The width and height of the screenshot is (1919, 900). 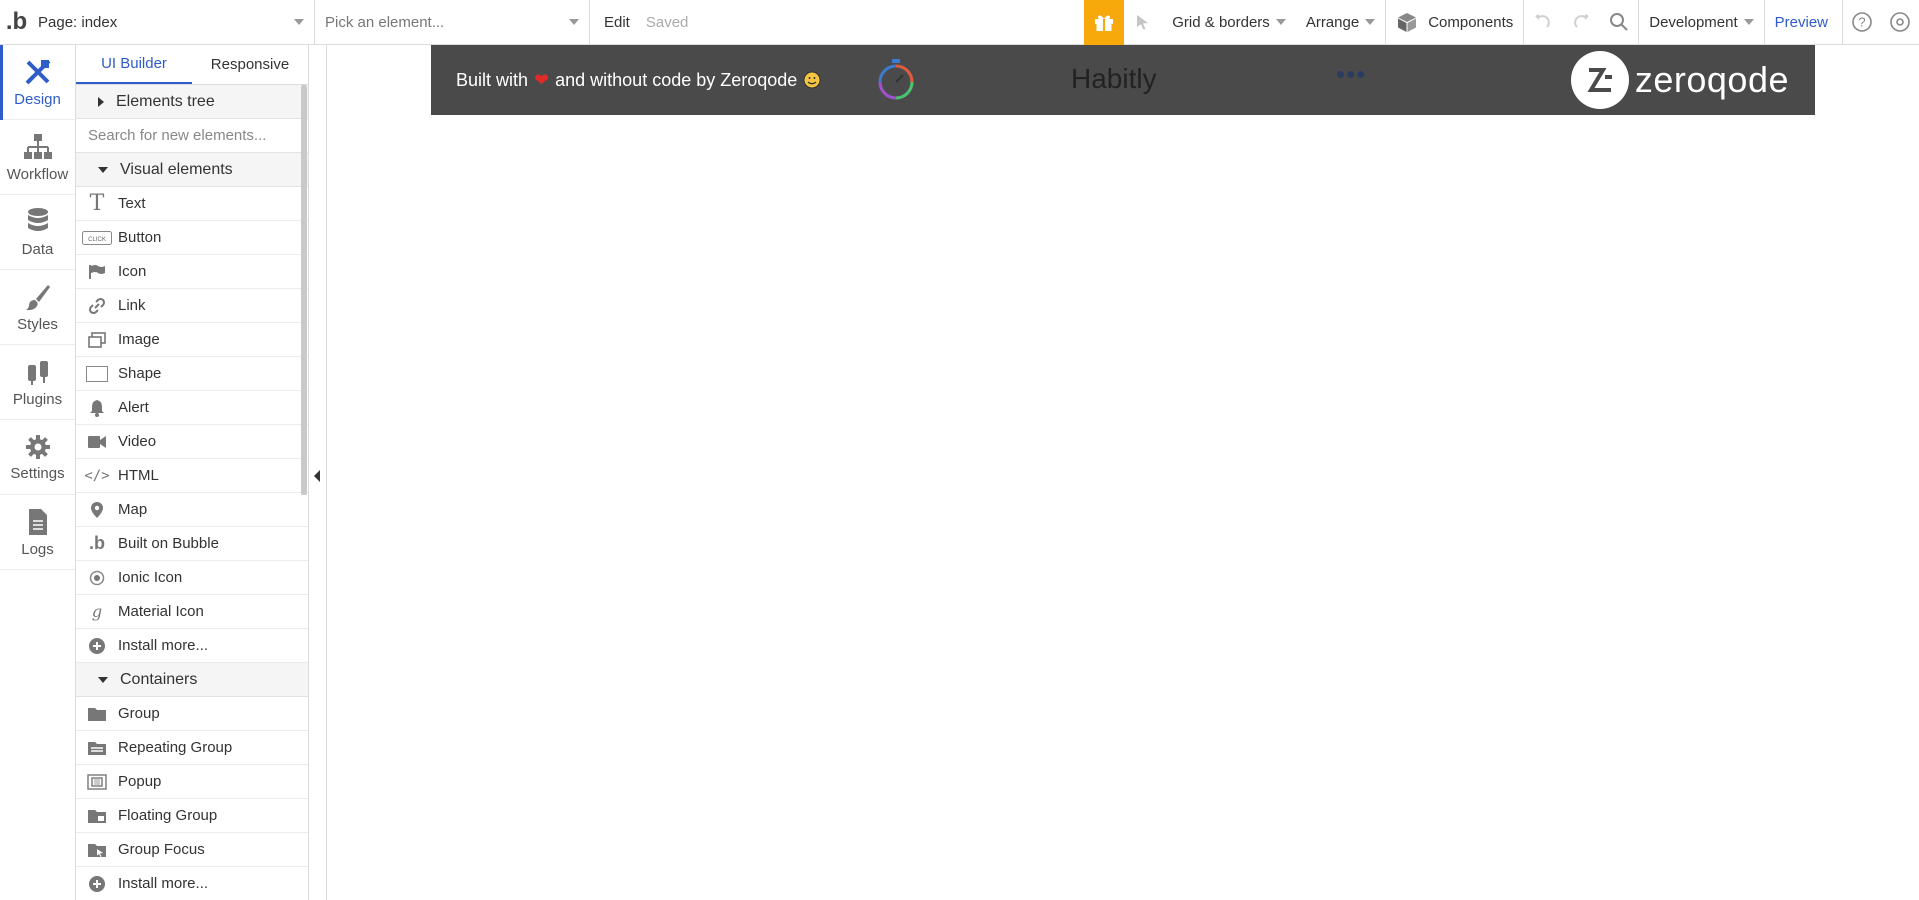 What do you see at coordinates (97, 408) in the screenshot?
I see `bell-icon` at bounding box center [97, 408].